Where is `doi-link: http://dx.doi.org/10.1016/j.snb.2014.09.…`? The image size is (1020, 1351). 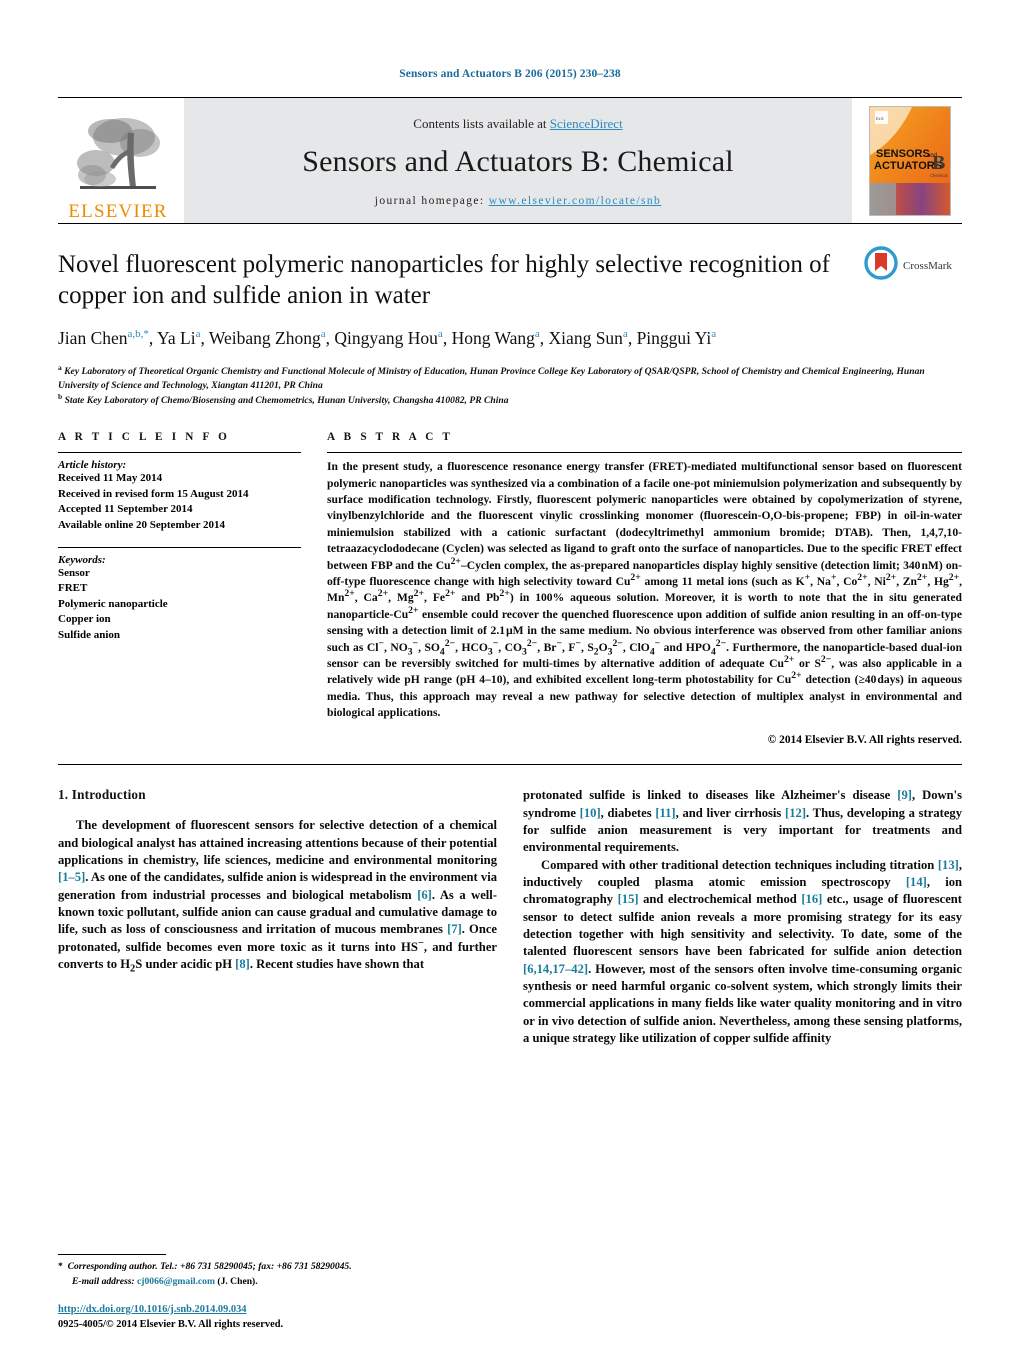
doi-link: http://dx.doi.org/10.1016/j.snb.2014.09.… is located at coordinates (152, 1309).